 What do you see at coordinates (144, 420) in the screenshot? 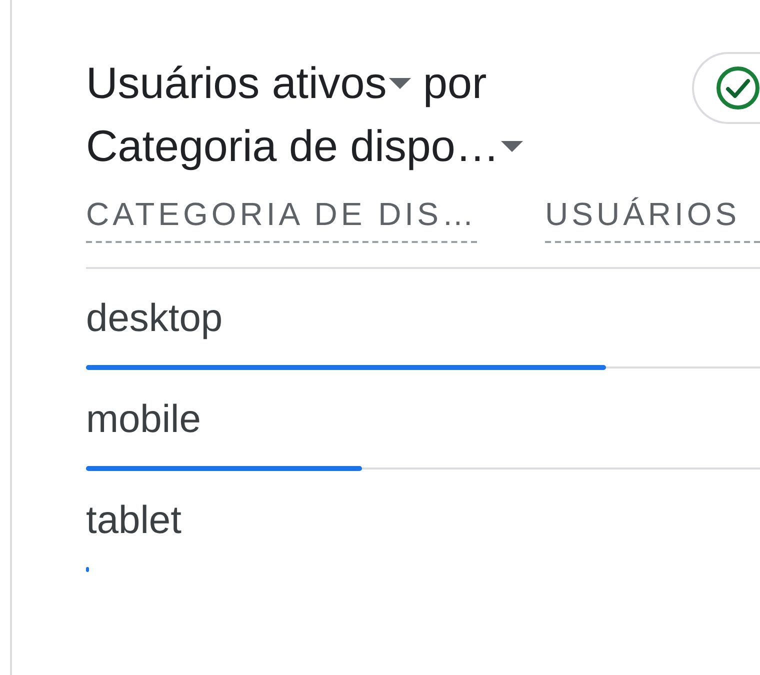
I see `row-label: mobile` at bounding box center [144, 420].